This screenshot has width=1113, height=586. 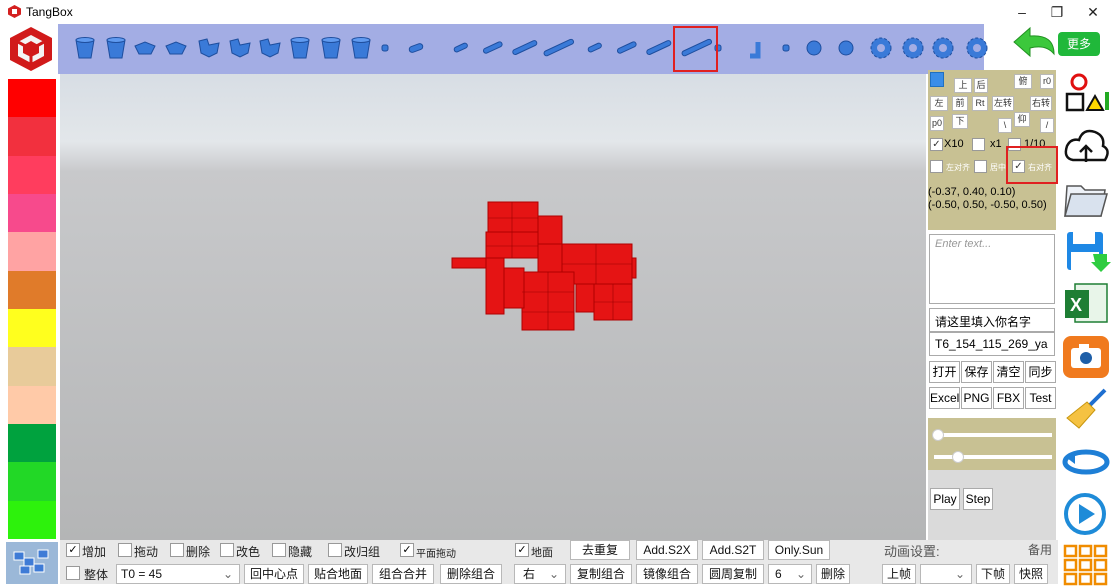 What do you see at coordinates (177, 550) in the screenshot?
I see `delete-checkbox` at bounding box center [177, 550].